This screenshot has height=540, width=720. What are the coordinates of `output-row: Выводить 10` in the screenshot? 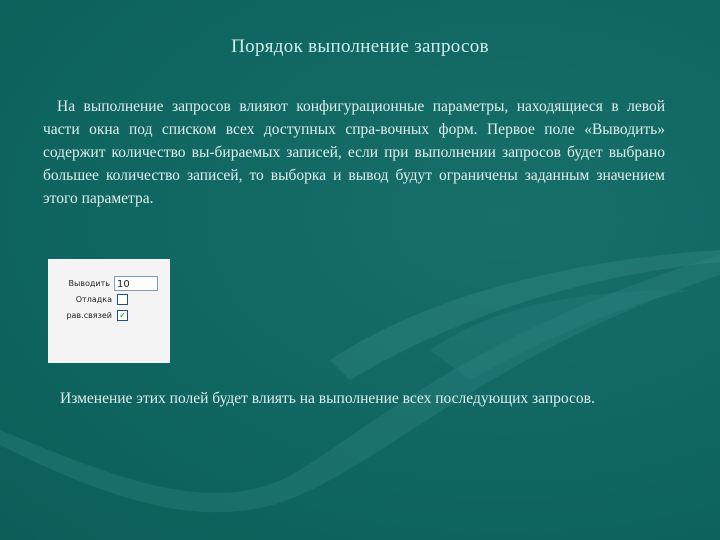 It's located at (105, 283).